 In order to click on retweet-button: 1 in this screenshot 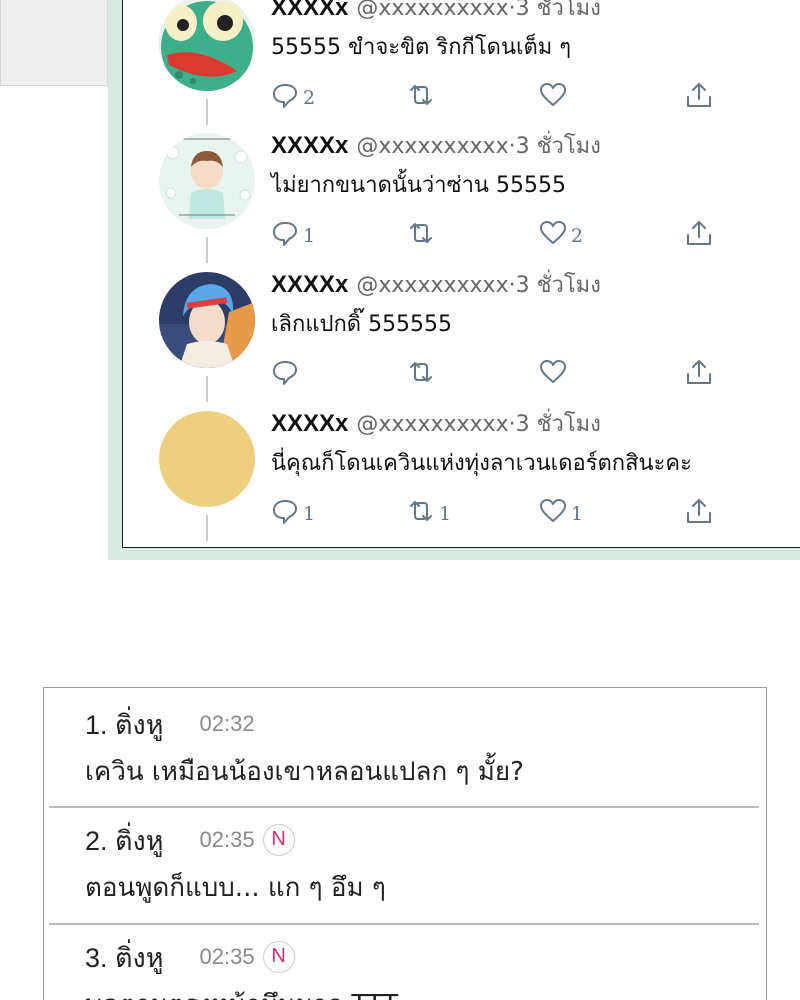, I will do `click(429, 510)`.